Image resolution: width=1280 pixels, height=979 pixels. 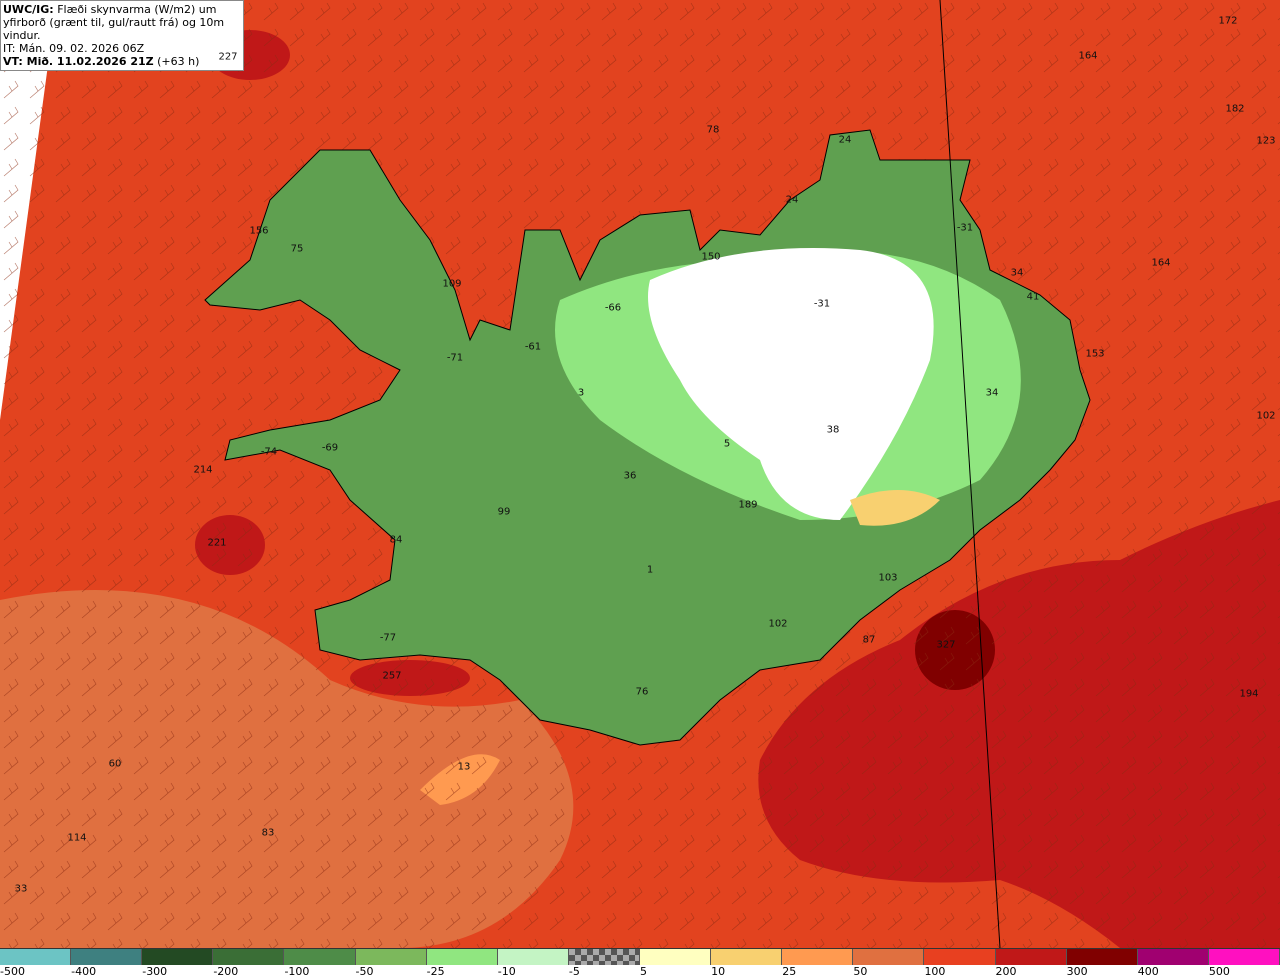 I want to click on flux-value-label: -66, so click(x=613, y=308).